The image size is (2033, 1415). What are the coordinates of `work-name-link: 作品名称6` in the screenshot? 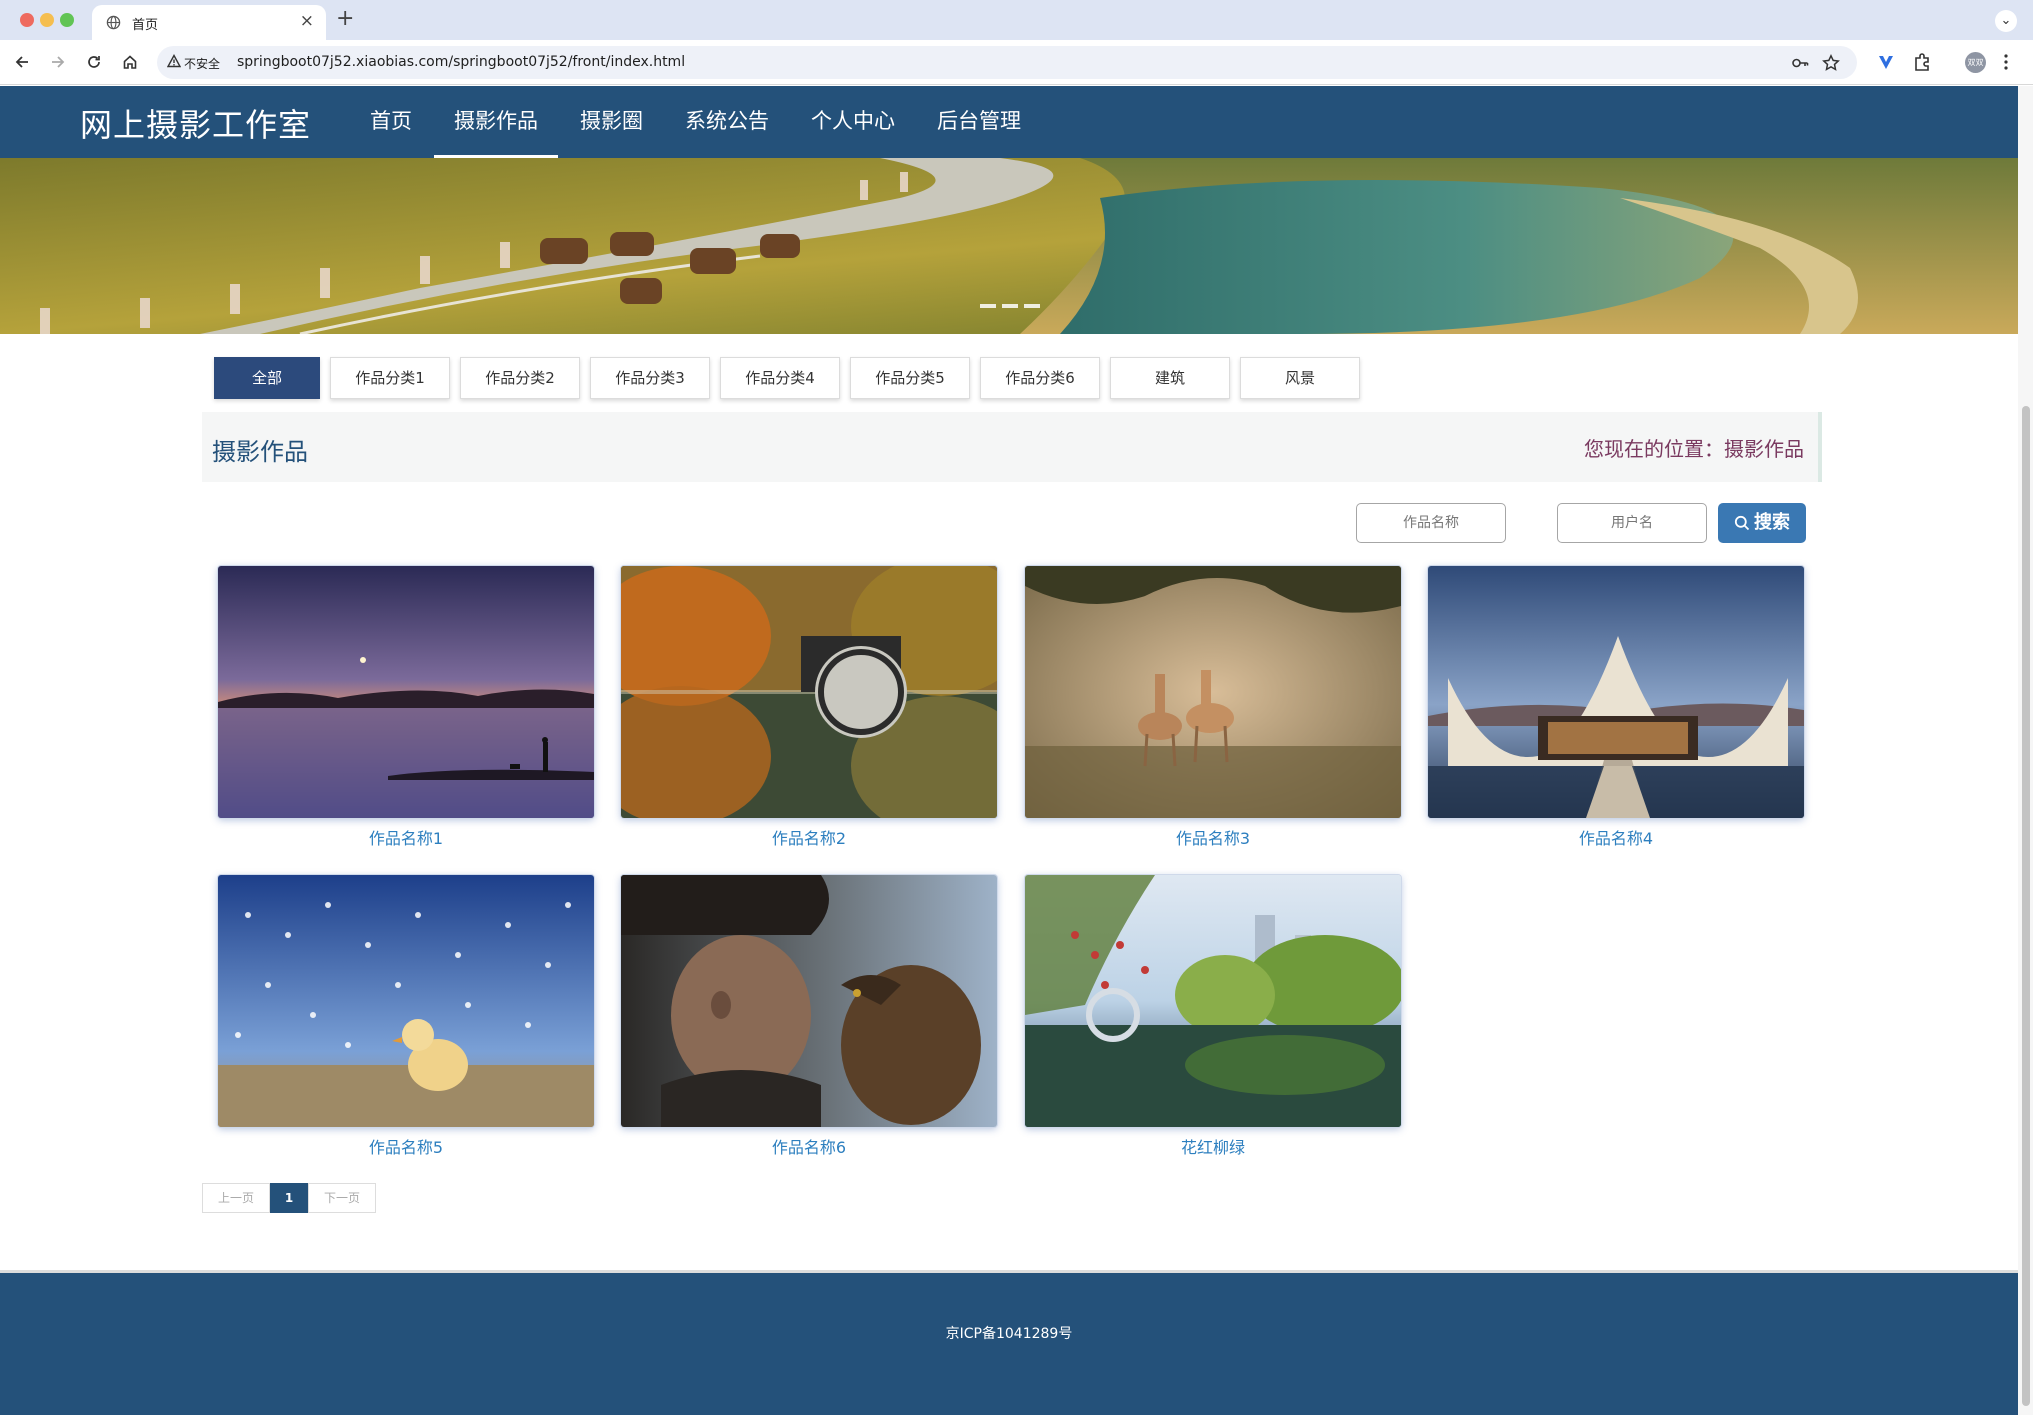 It's located at (809, 1146).